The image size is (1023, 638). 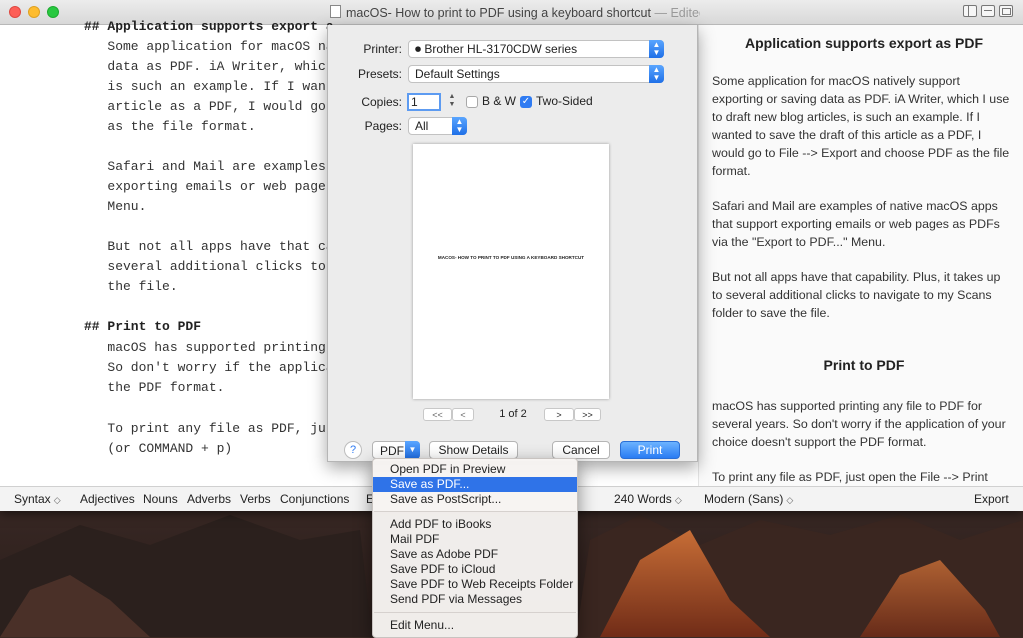 What do you see at coordinates (643, 499) in the screenshot?
I see `word-count-label: 240 Words` at bounding box center [643, 499].